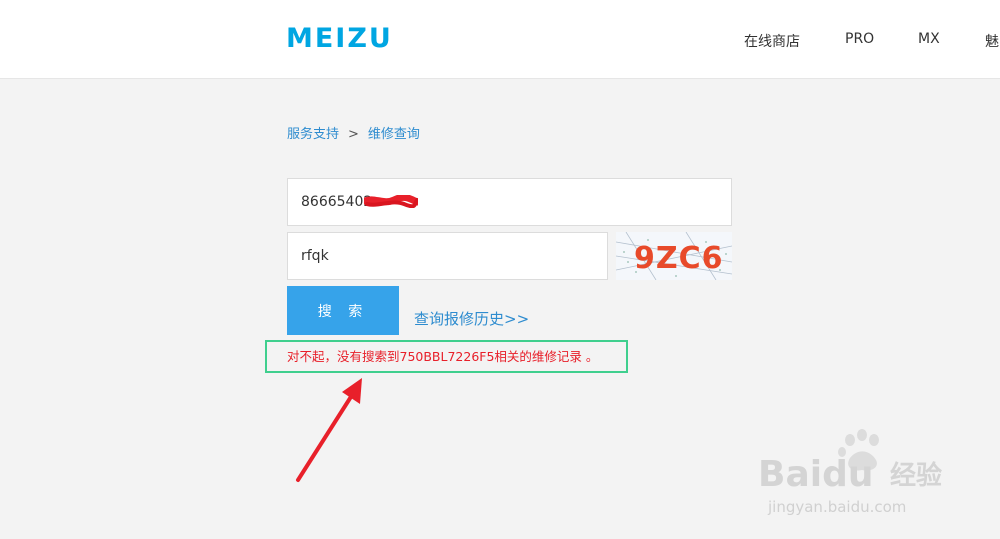  I want to click on nav-item-meilan: 魅, so click(992, 41).